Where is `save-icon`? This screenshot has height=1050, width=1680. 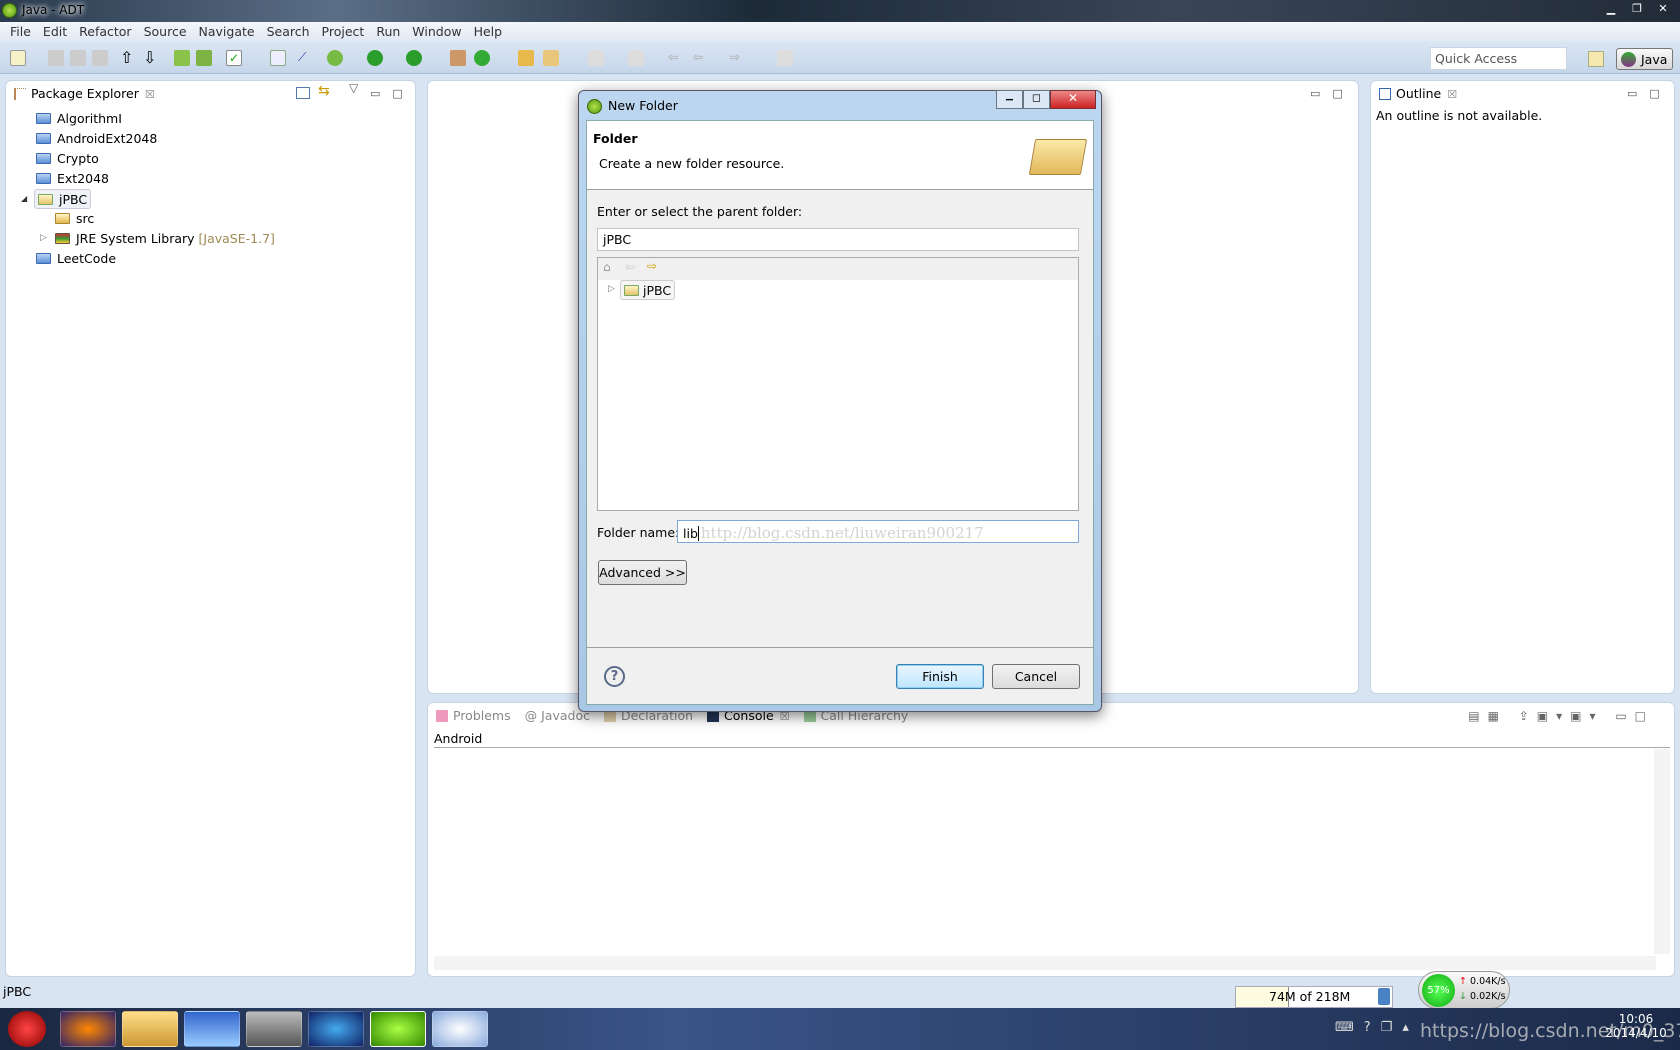 save-icon is located at coordinates (56, 58).